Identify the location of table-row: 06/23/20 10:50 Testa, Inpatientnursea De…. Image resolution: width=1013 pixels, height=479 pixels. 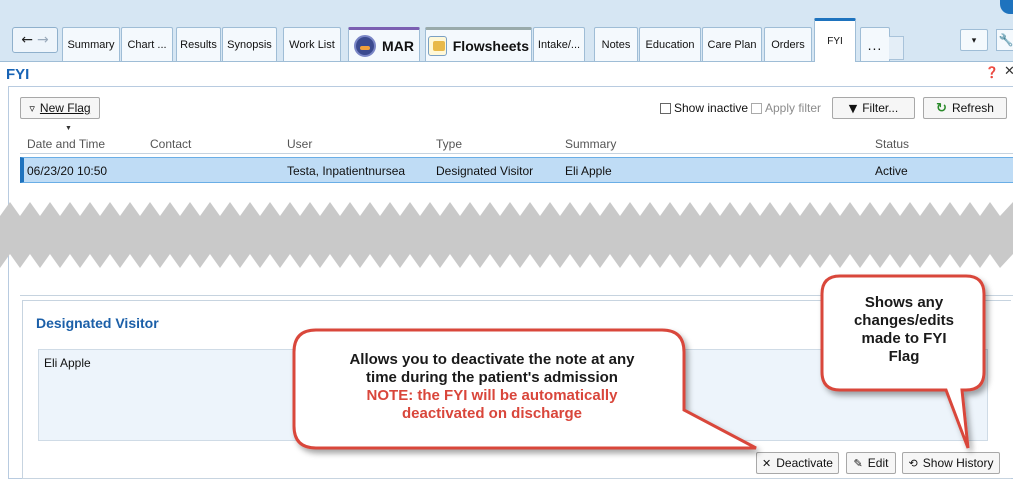
(516, 170).